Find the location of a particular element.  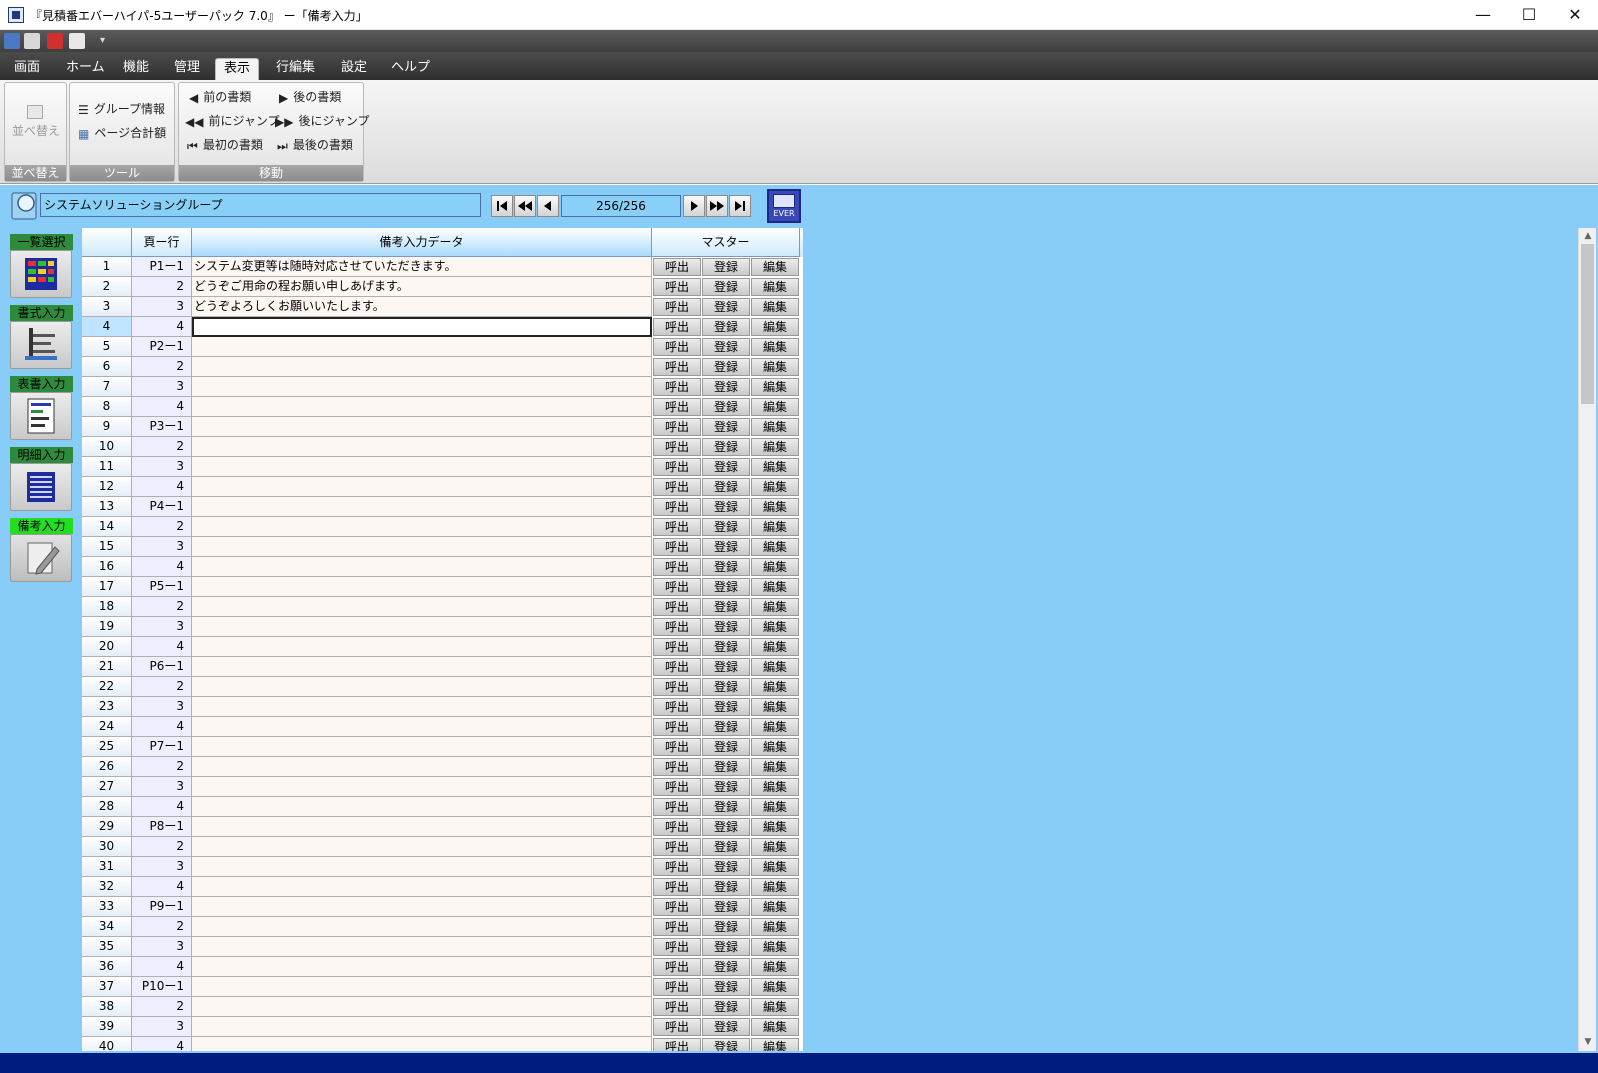

sidebar-item-format-input is located at coordinates (41, 345).